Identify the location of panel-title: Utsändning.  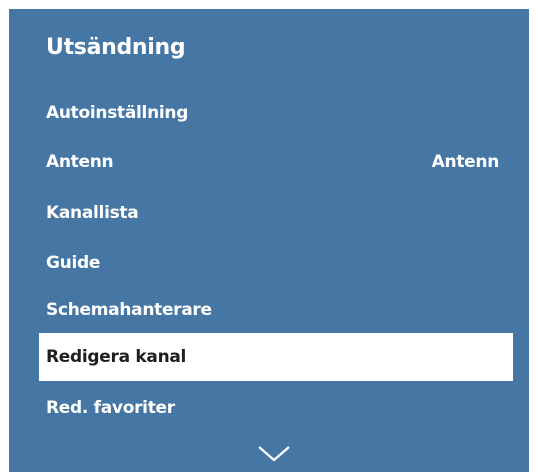
(116, 47).